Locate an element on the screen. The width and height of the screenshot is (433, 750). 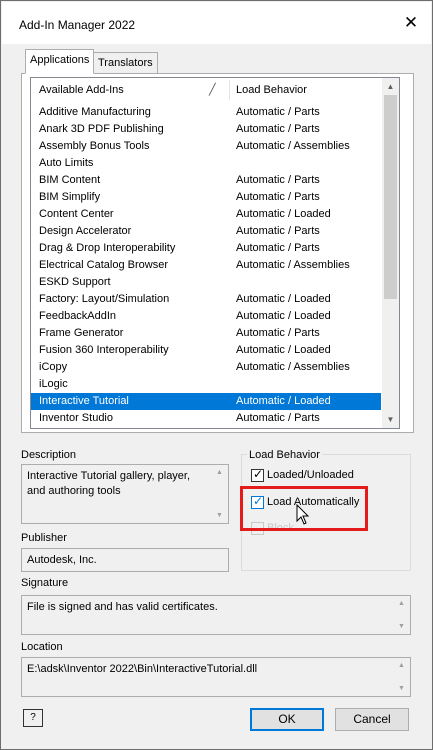
load-behavior-label: Load Behavior is located at coordinates (284, 455).